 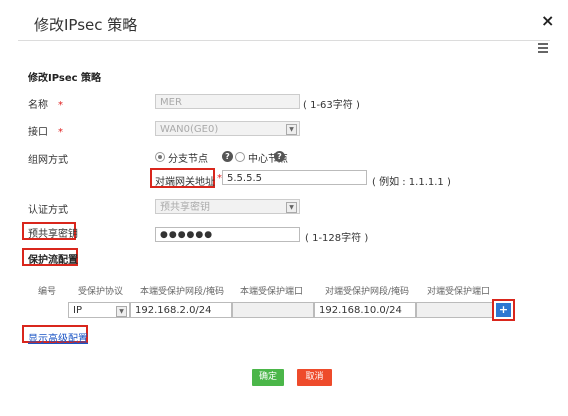 What do you see at coordinates (47, 292) in the screenshot?
I see `column-header: 编号` at bounding box center [47, 292].